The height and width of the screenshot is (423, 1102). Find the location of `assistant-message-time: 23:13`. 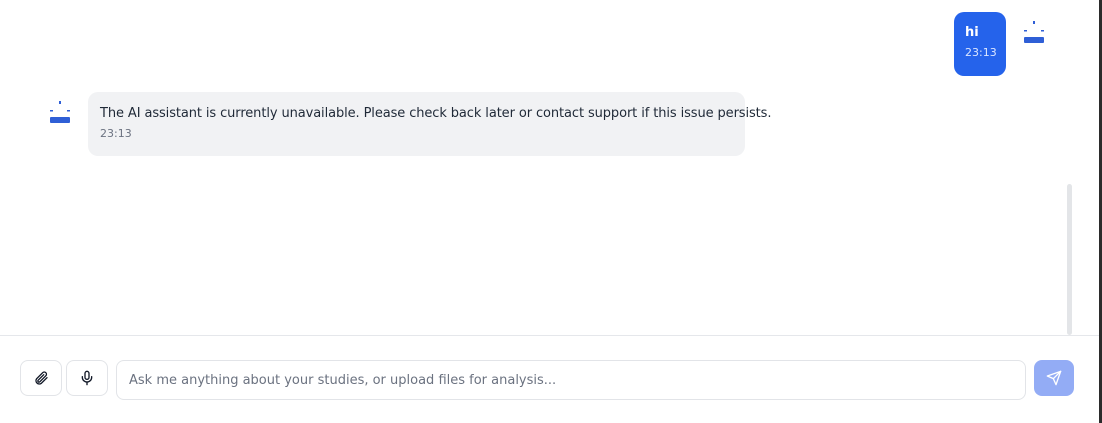

assistant-message-time: 23:13 is located at coordinates (116, 133).